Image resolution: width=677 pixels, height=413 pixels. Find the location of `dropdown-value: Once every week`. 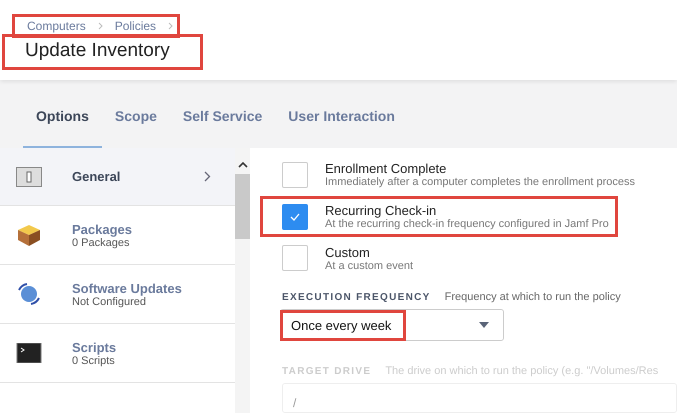

dropdown-value: Once every week is located at coordinates (343, 325).